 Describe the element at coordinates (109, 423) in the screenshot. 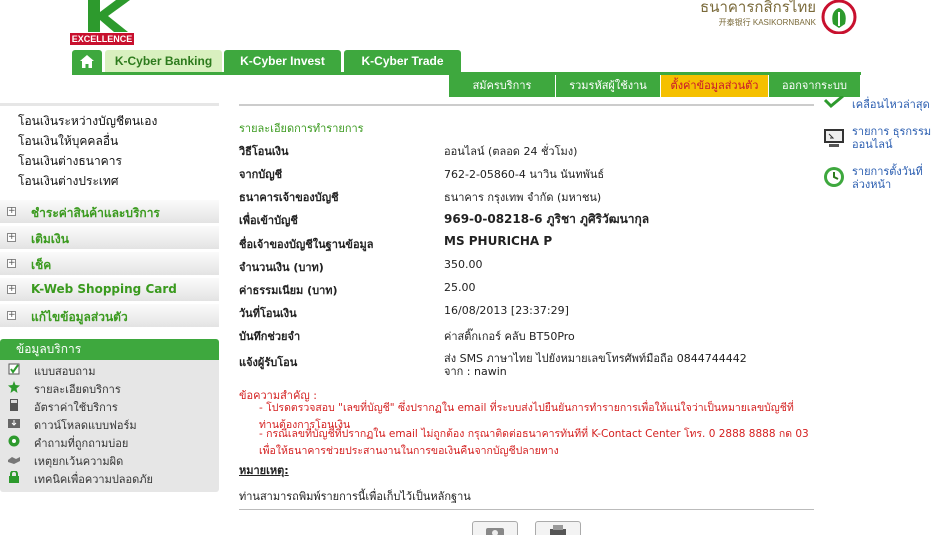

I see `service-download-forms: ดาวน์โหลดแบบฟอร์ม` at that location.